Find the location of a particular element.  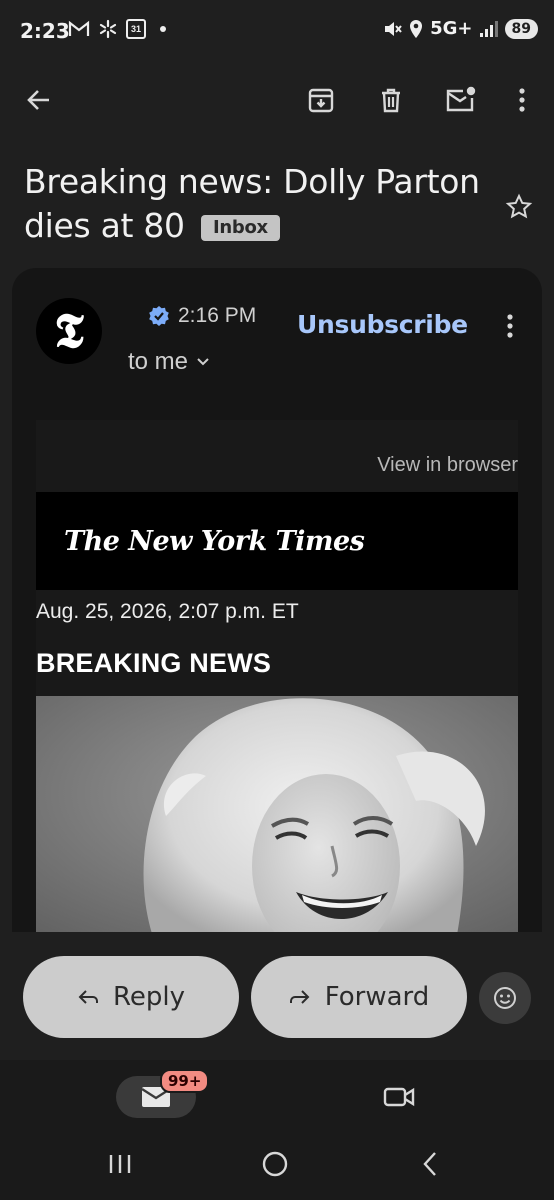

home-button is located at coordinates (275, 1164).